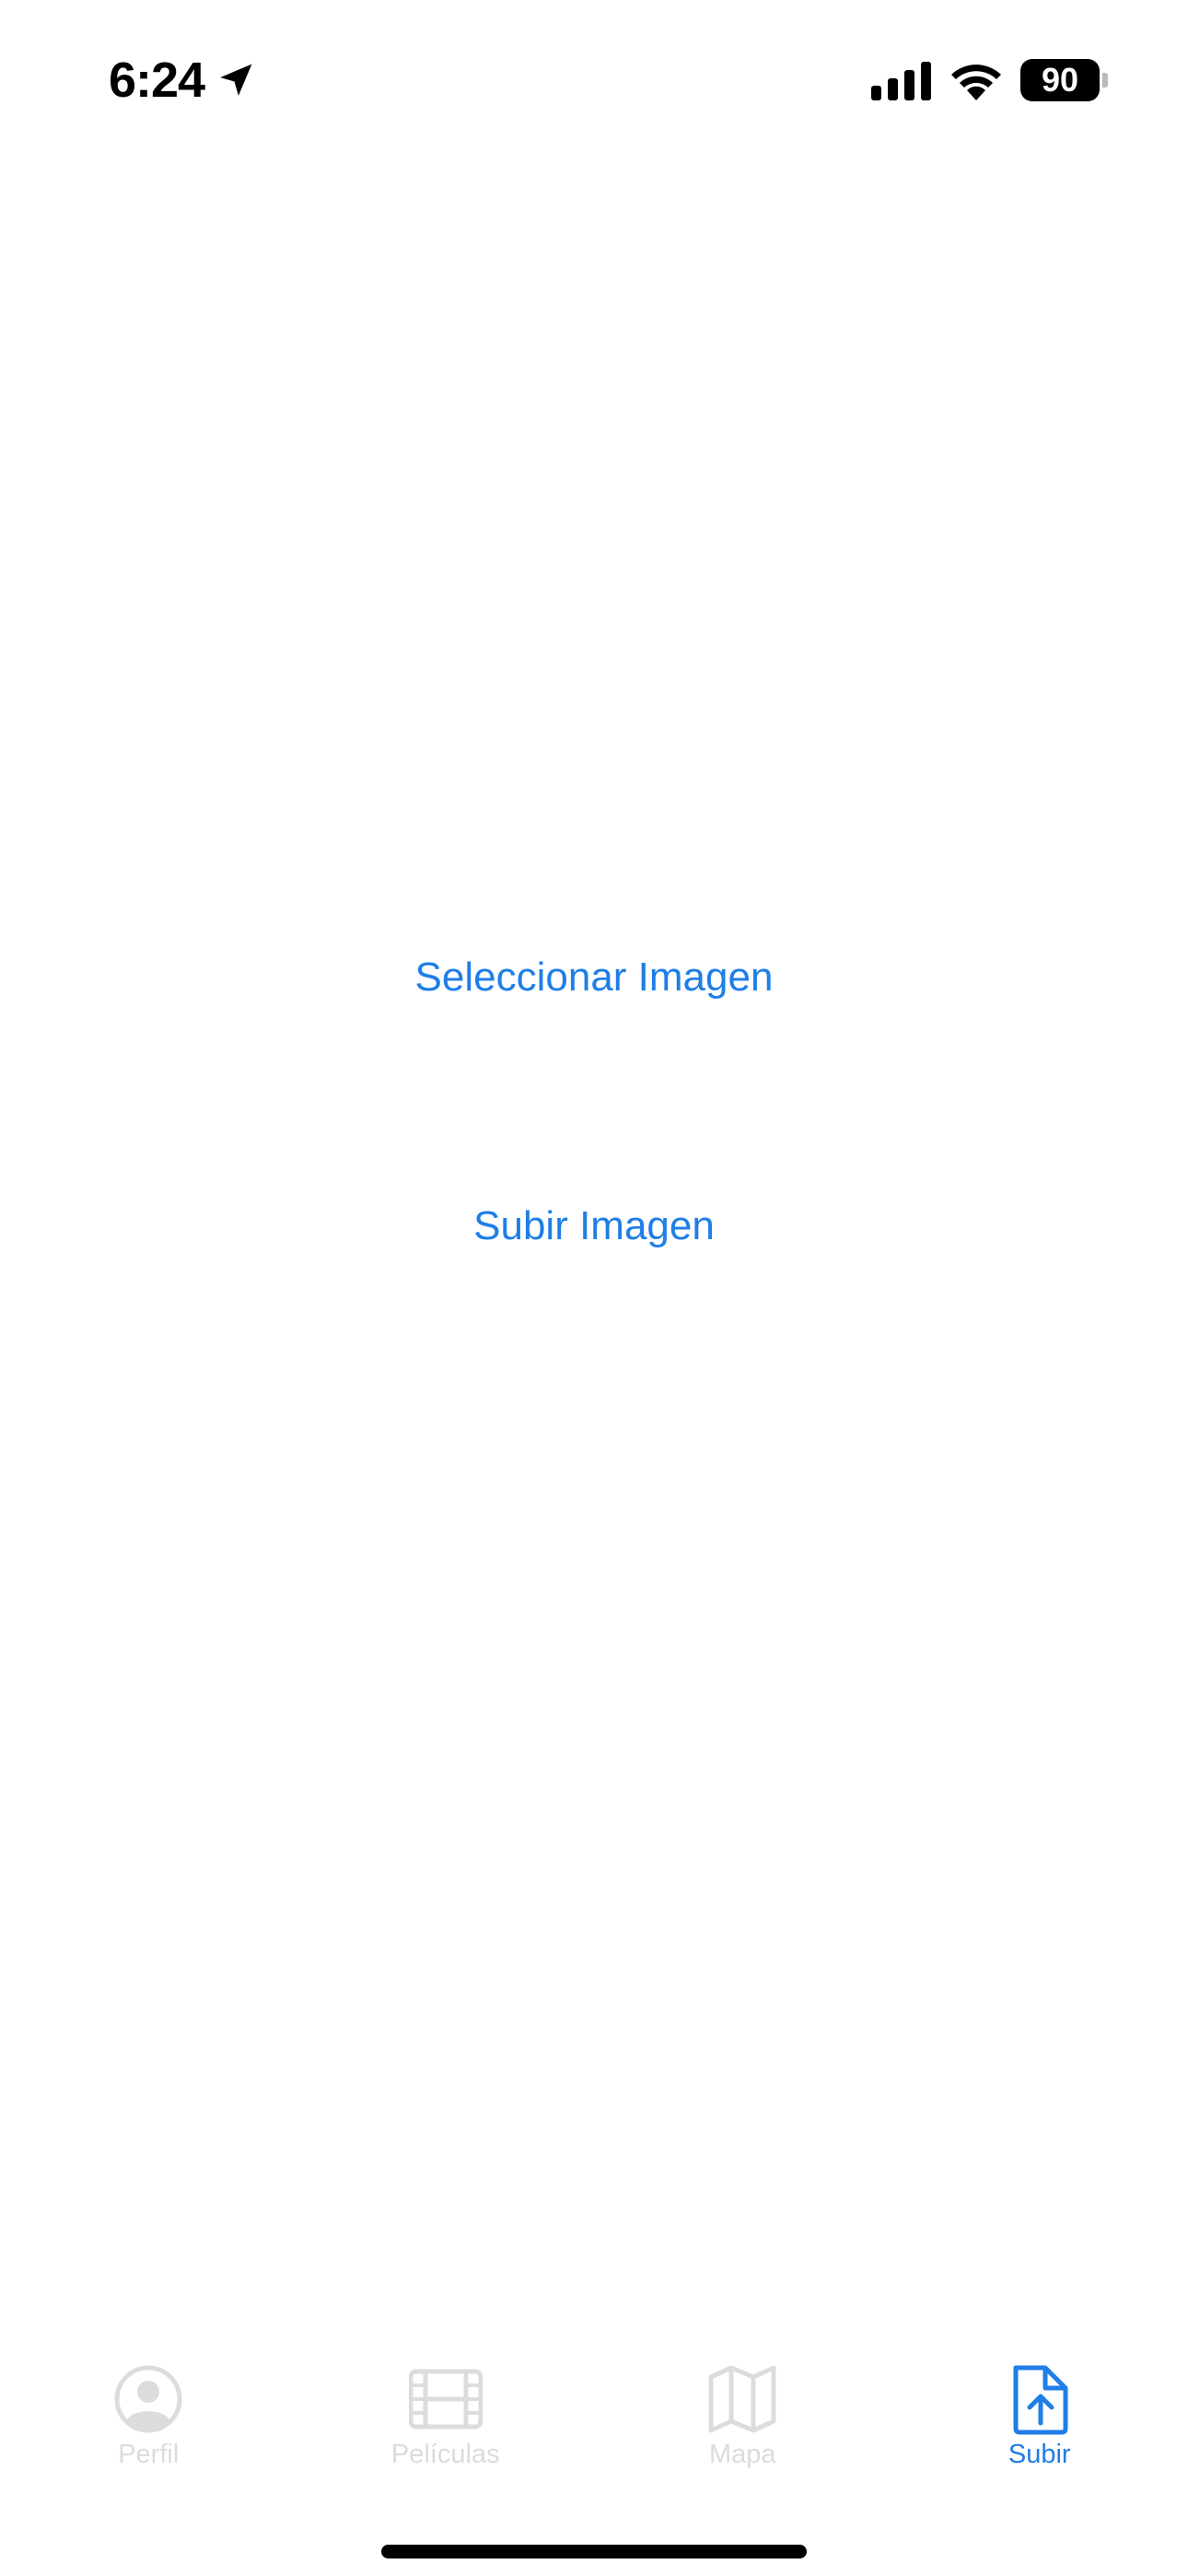 The width and height of the screenshot is (1188, 2576). I want to click on tab-peliculas: Películas, so click(446, 2409).